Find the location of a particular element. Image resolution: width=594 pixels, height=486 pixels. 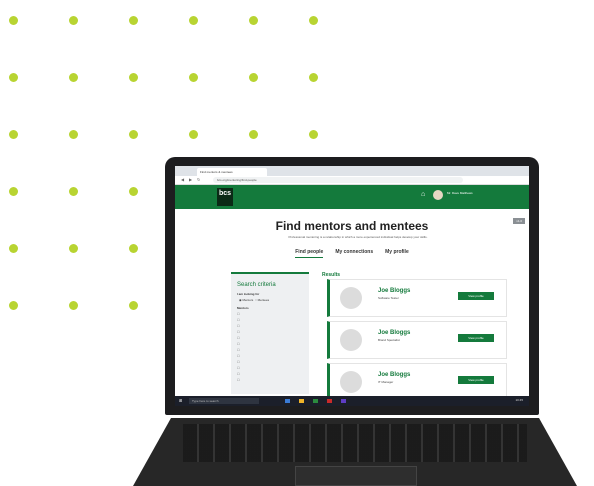

result-role: Brand Specialist is located at coordinates (389, 340).